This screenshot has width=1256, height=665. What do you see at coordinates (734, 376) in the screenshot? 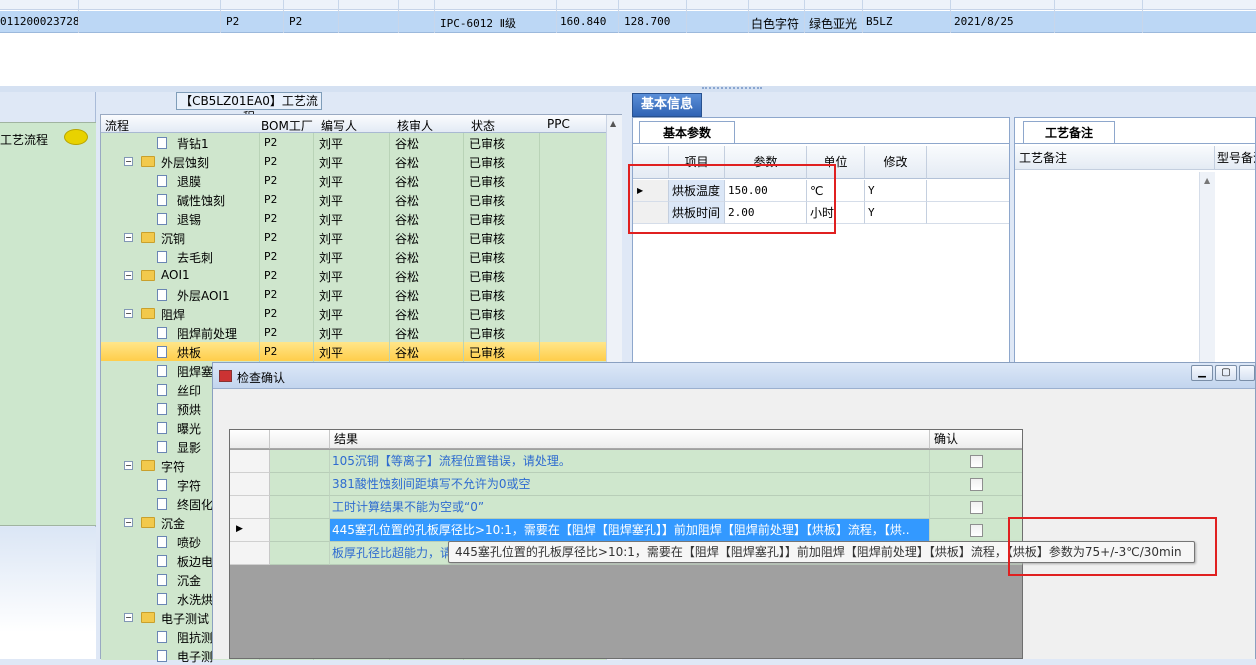
I see `dialog-titlebar: 检查确认 ▁ ▢` at bounding box center [734, 376].